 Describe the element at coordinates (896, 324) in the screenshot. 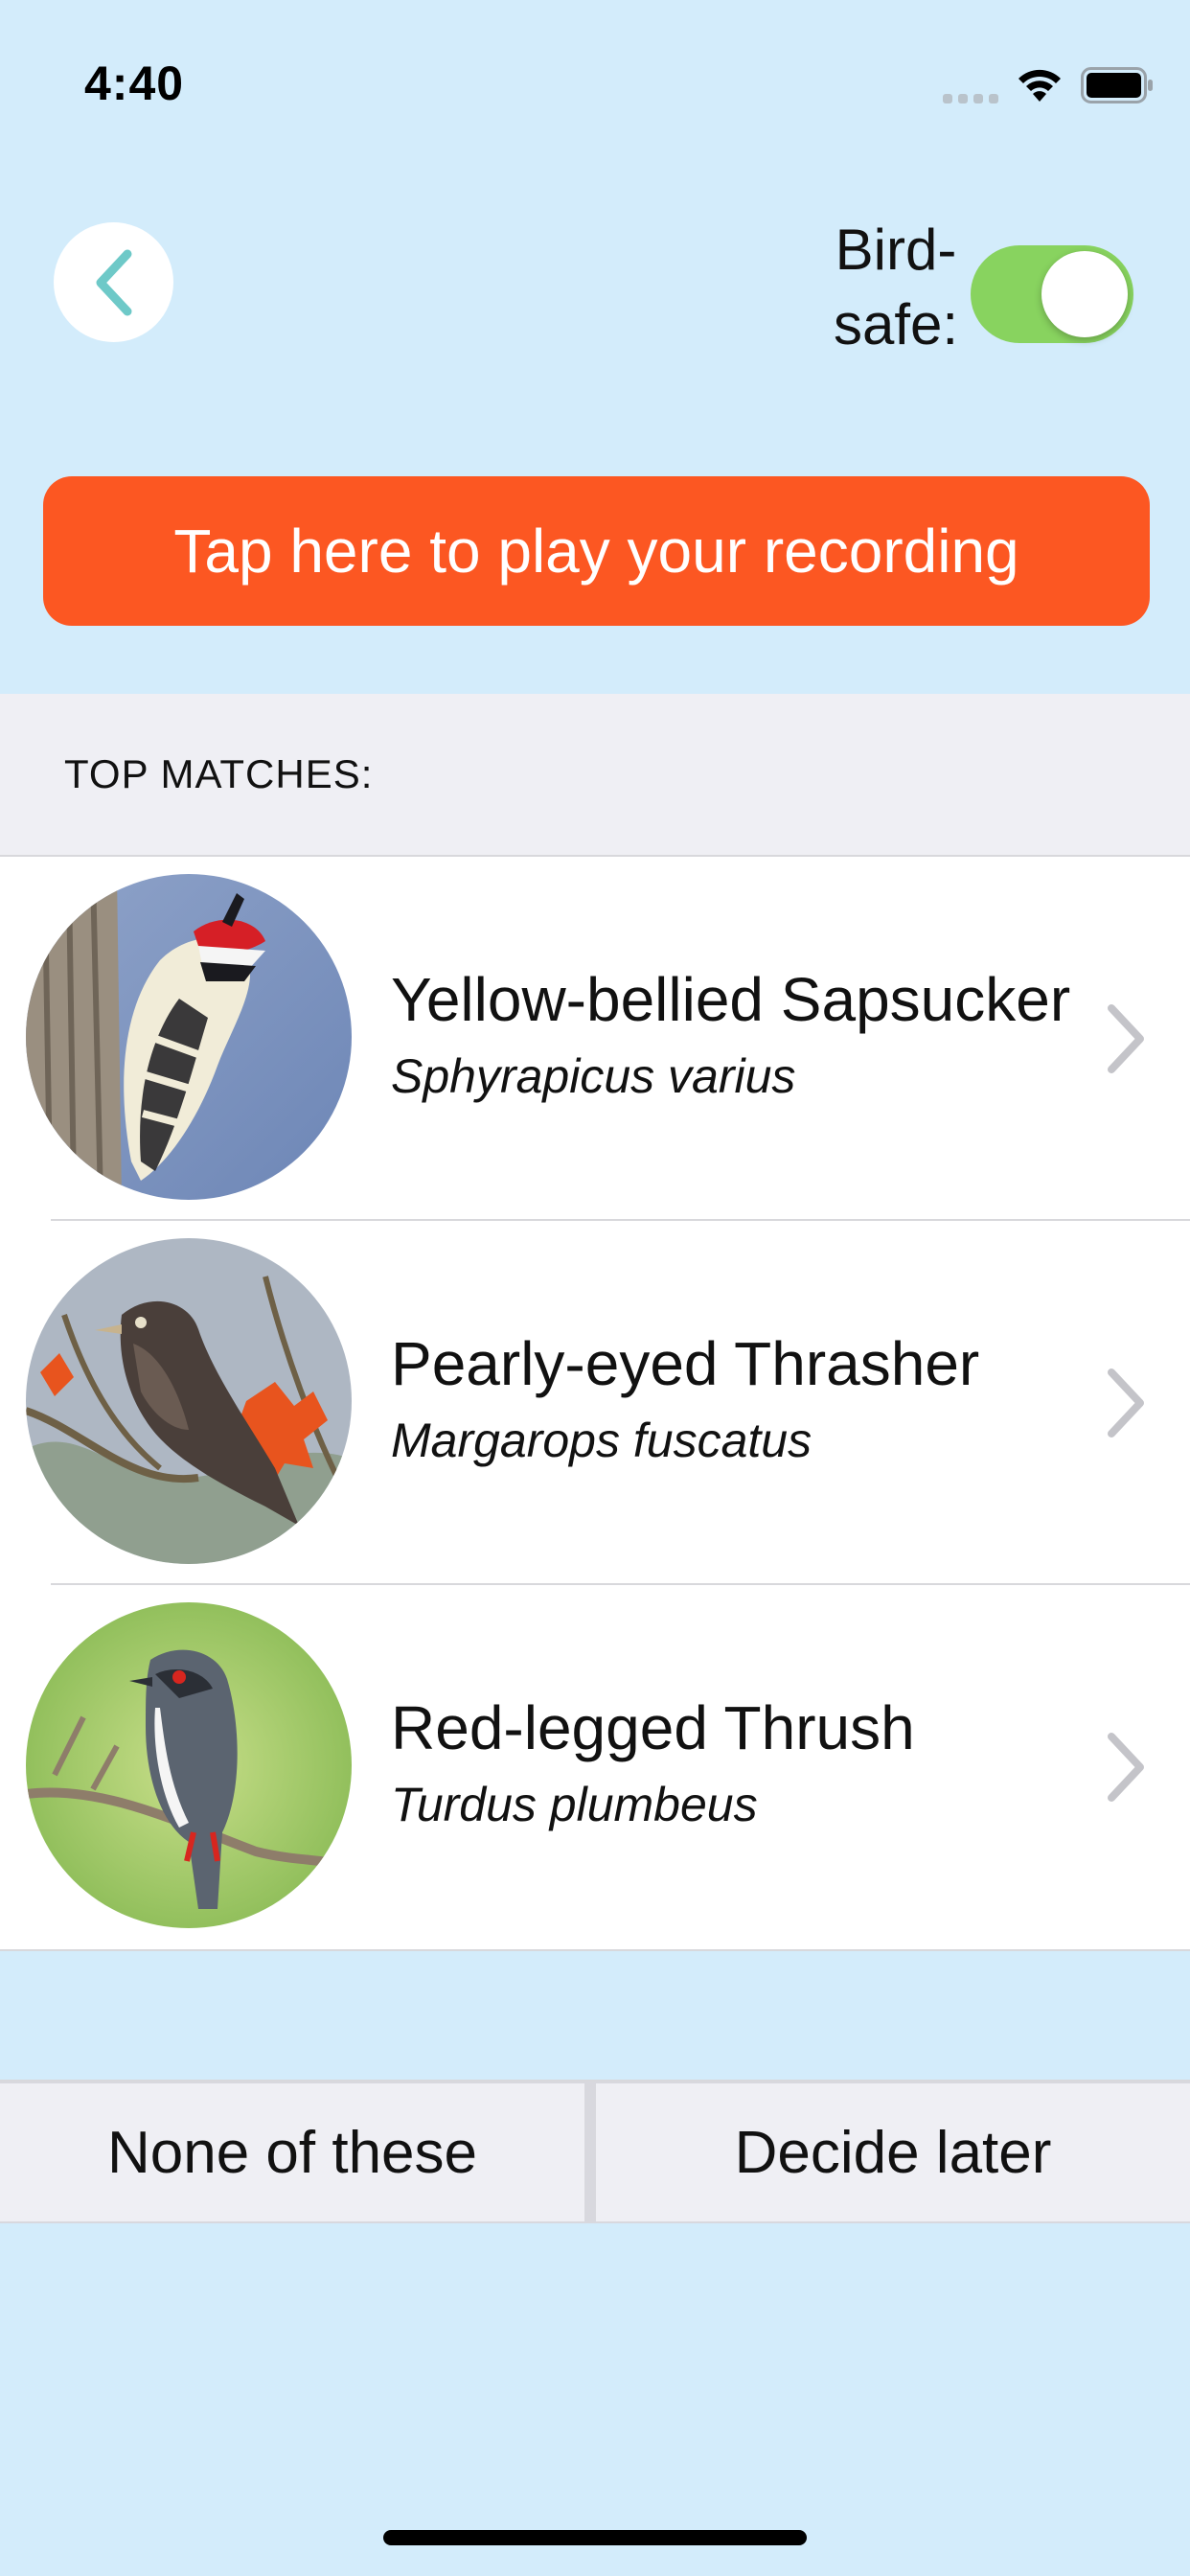

I see `birdsafe-label-line2: safe:` at that location.